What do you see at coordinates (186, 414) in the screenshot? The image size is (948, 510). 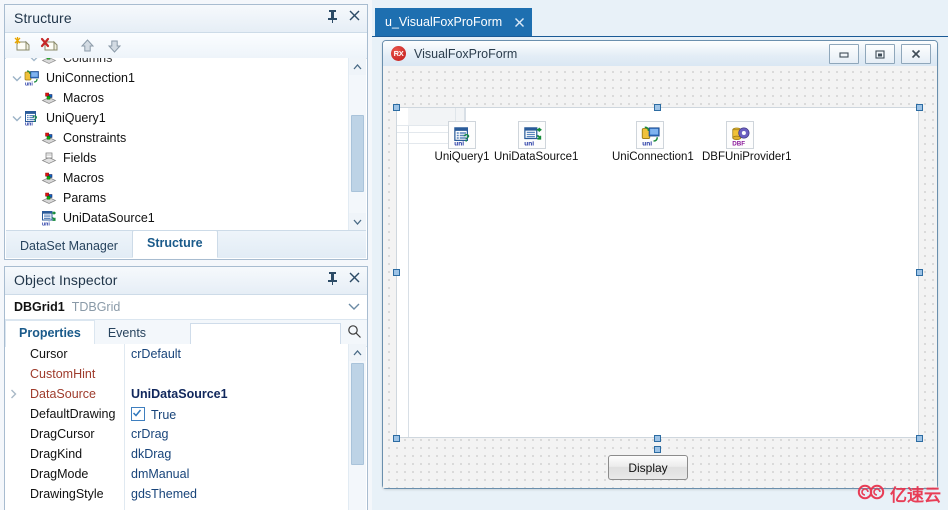 I see `property-row: DefaultDrawing True` at bounding box center [186, 414].